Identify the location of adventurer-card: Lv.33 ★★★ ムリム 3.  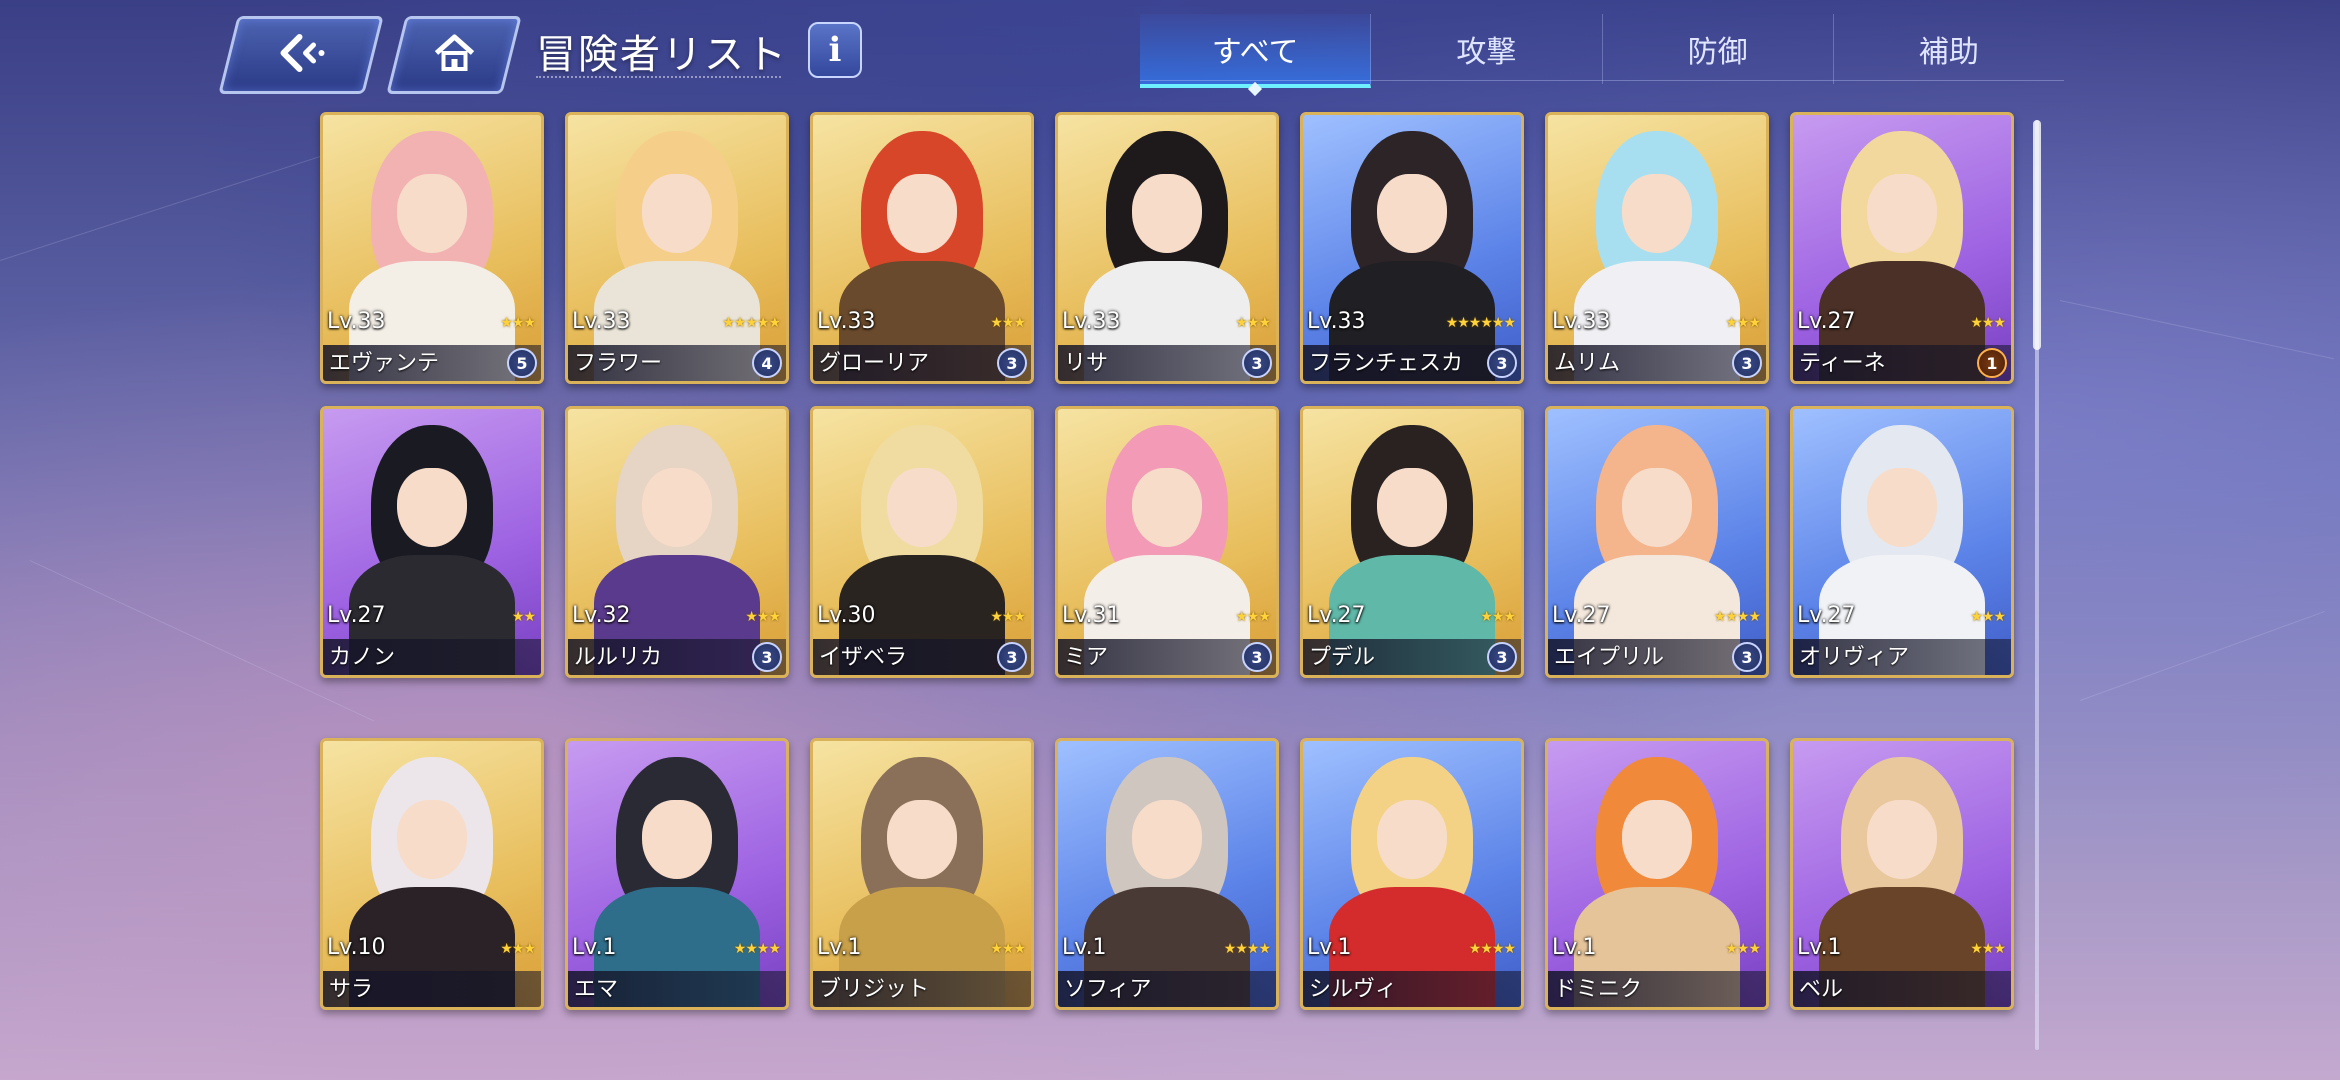
(1657, 248).